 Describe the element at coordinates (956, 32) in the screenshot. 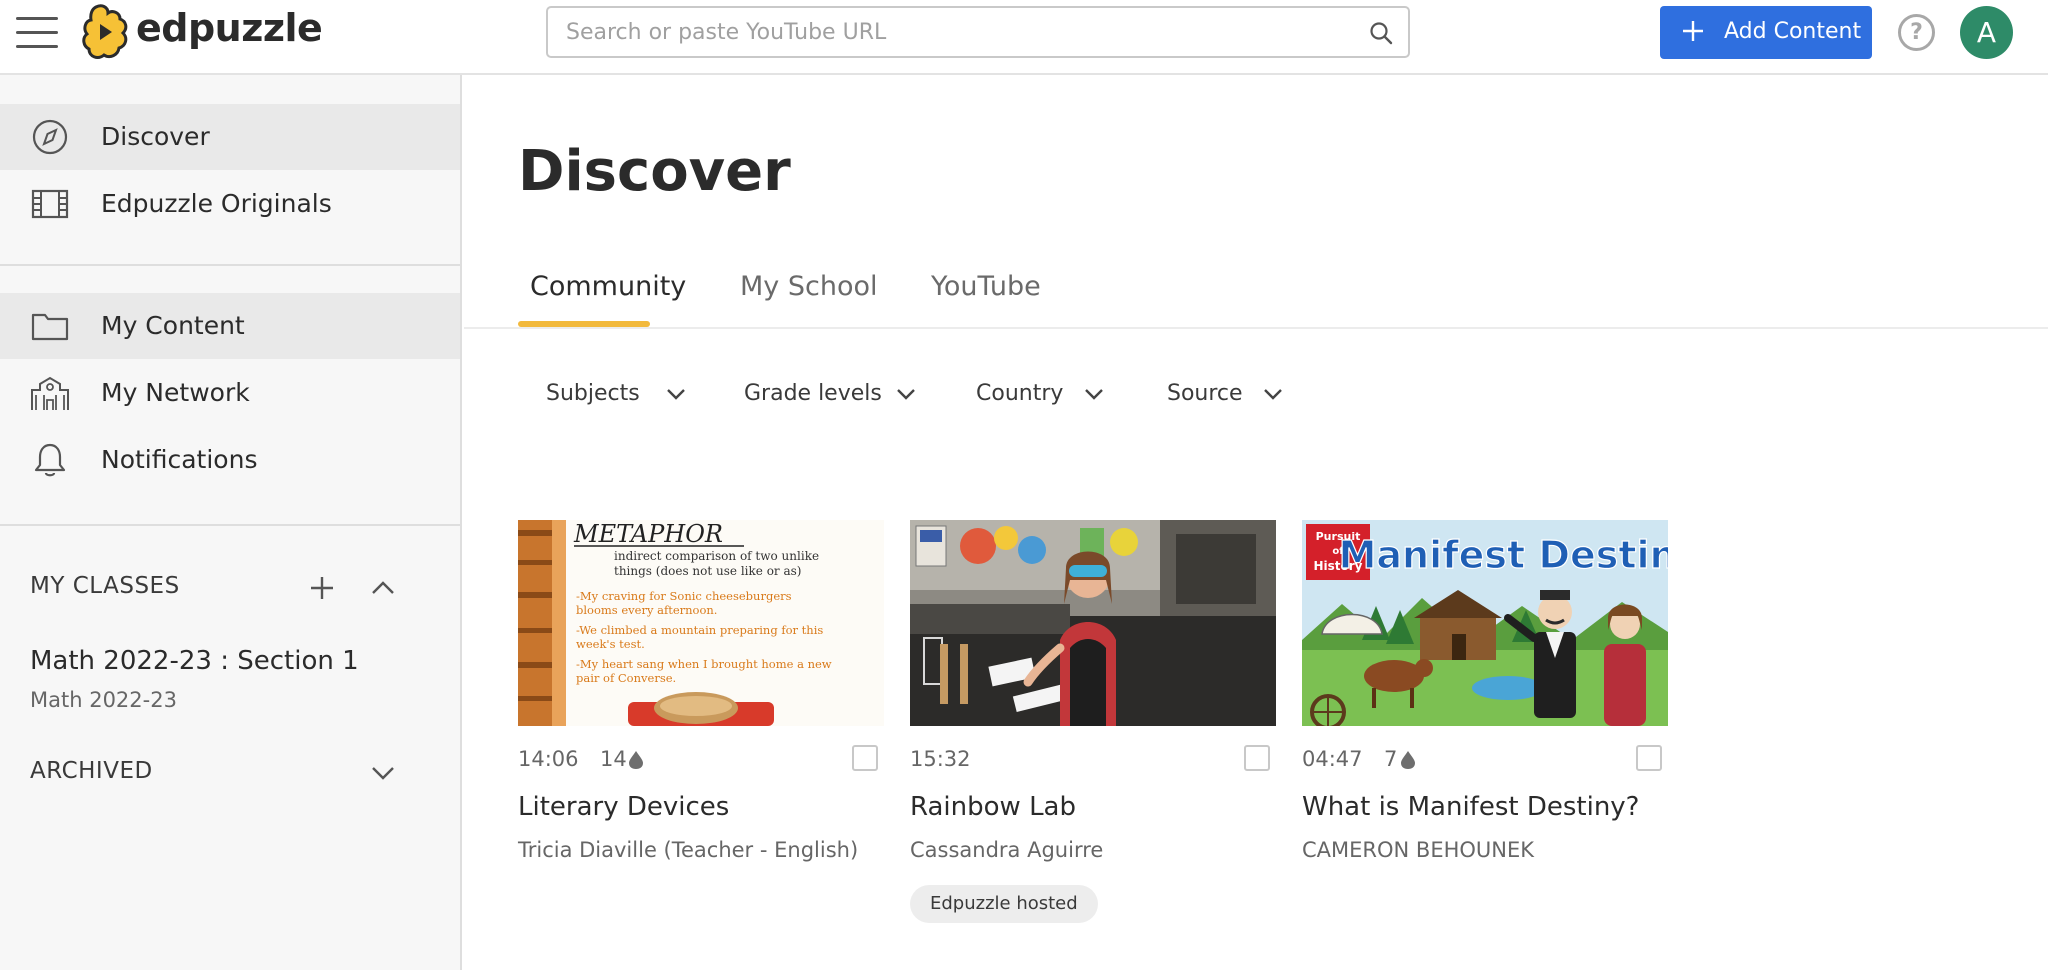

I see `search-input` at that location.